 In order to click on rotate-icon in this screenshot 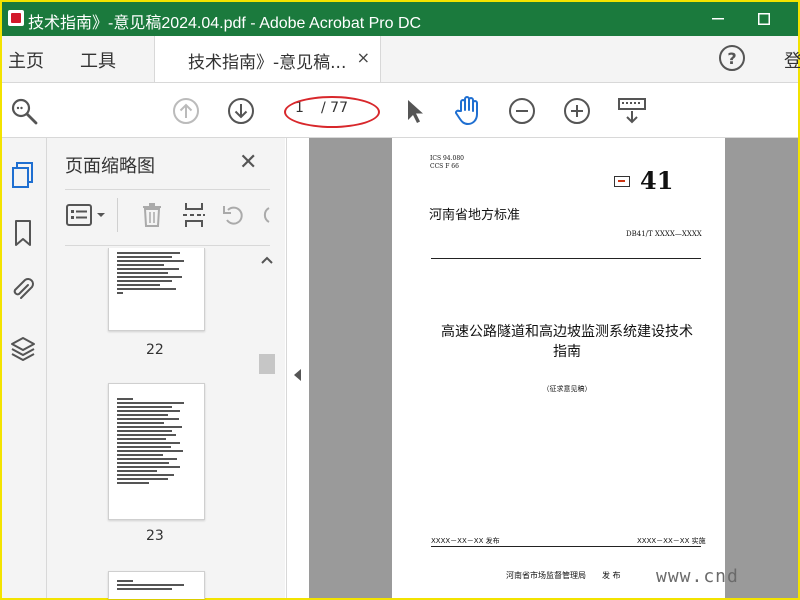, I will do `click(233, 215)`.